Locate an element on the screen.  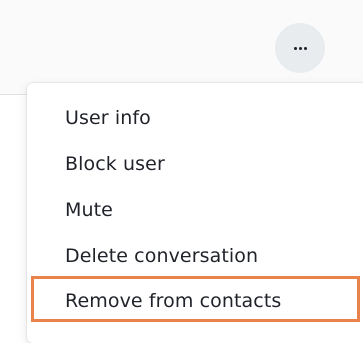
menu-item-mute: Mute is located at coordinates (195, 210).